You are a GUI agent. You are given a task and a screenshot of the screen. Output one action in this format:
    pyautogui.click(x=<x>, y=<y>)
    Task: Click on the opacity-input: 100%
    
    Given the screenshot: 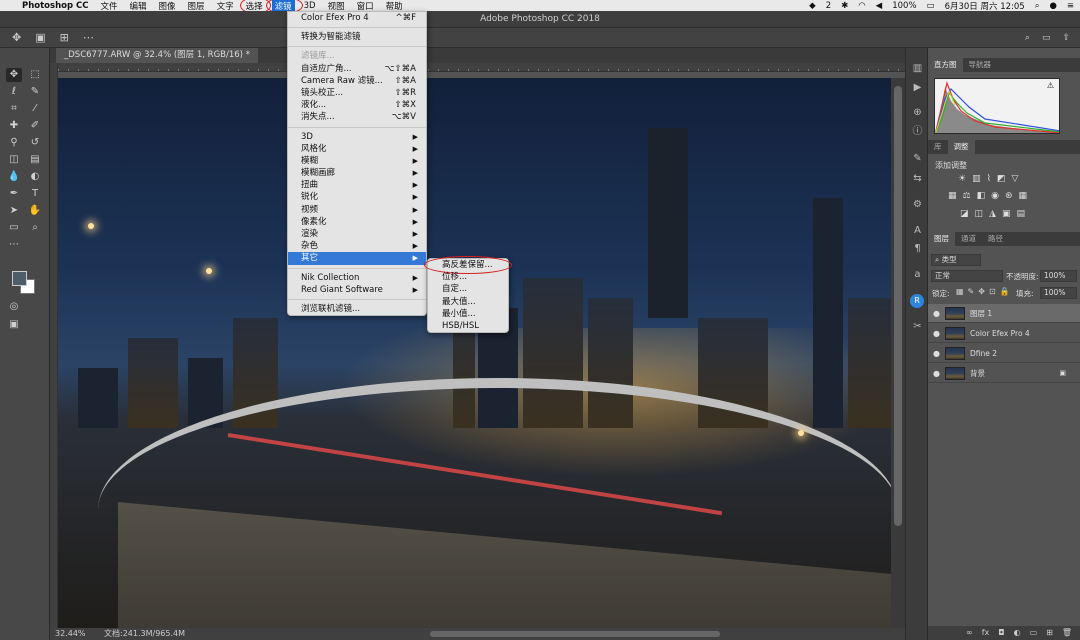 What is the action you would take?
    pyautogui.click(x=1058, y=276)
    